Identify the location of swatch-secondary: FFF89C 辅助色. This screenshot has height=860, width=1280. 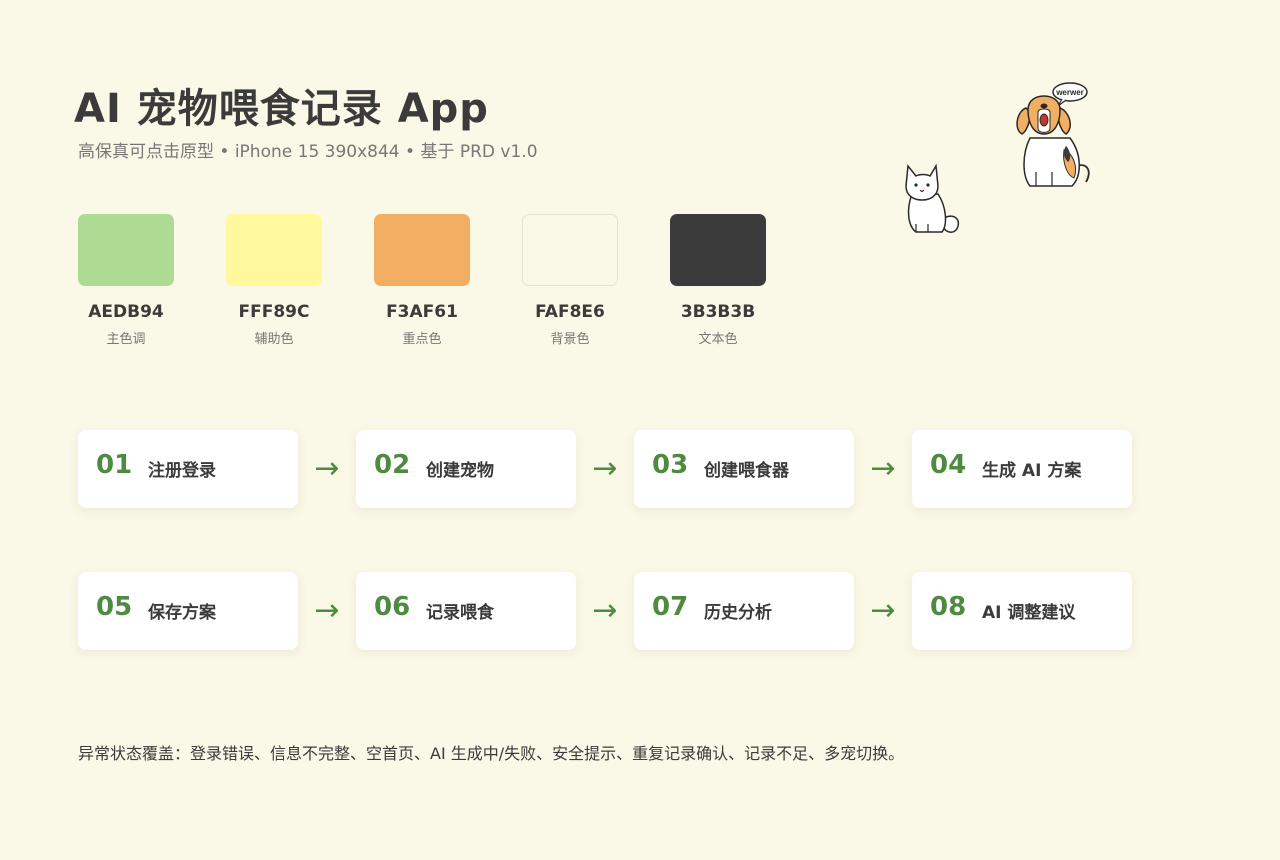
(274, 280).